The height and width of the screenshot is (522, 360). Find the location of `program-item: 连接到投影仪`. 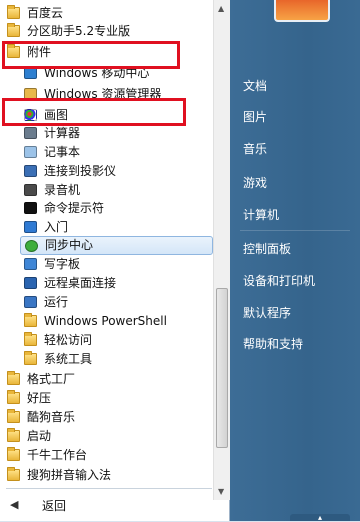

program-item: 连接到投影仪 is located at coordinates (106, 171).